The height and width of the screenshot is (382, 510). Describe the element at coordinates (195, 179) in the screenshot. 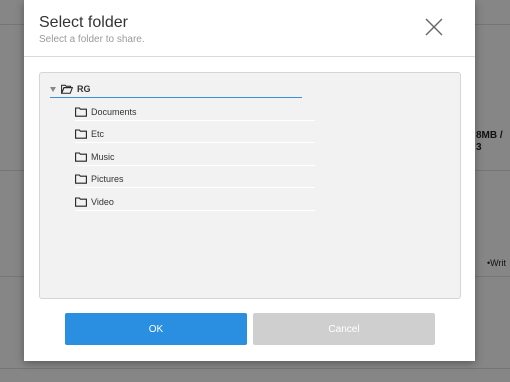

I see `tree-item-pictures: Pictures` at that location.